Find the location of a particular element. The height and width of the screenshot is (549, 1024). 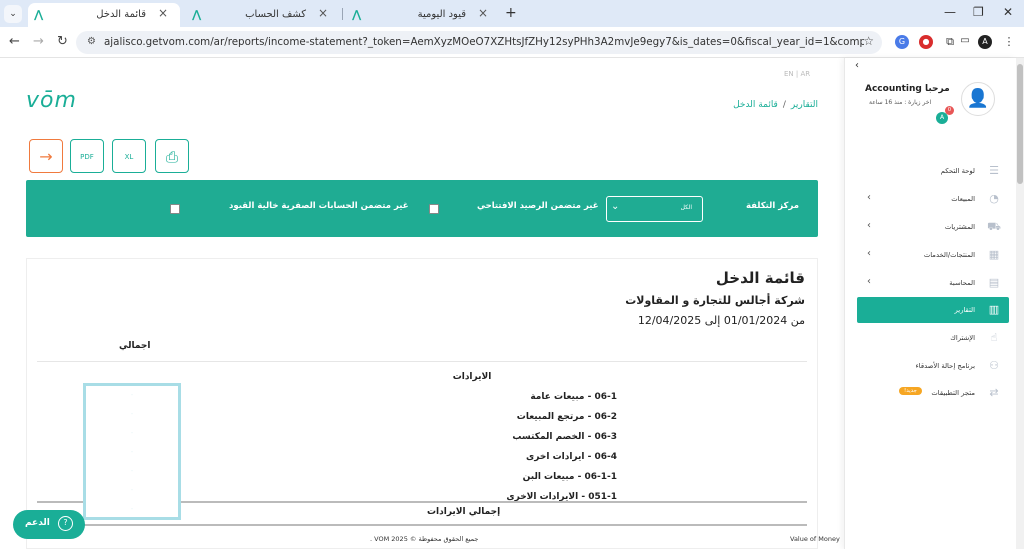

tab-search-dropdown: ⌄ is located at coordinates (13, 14).